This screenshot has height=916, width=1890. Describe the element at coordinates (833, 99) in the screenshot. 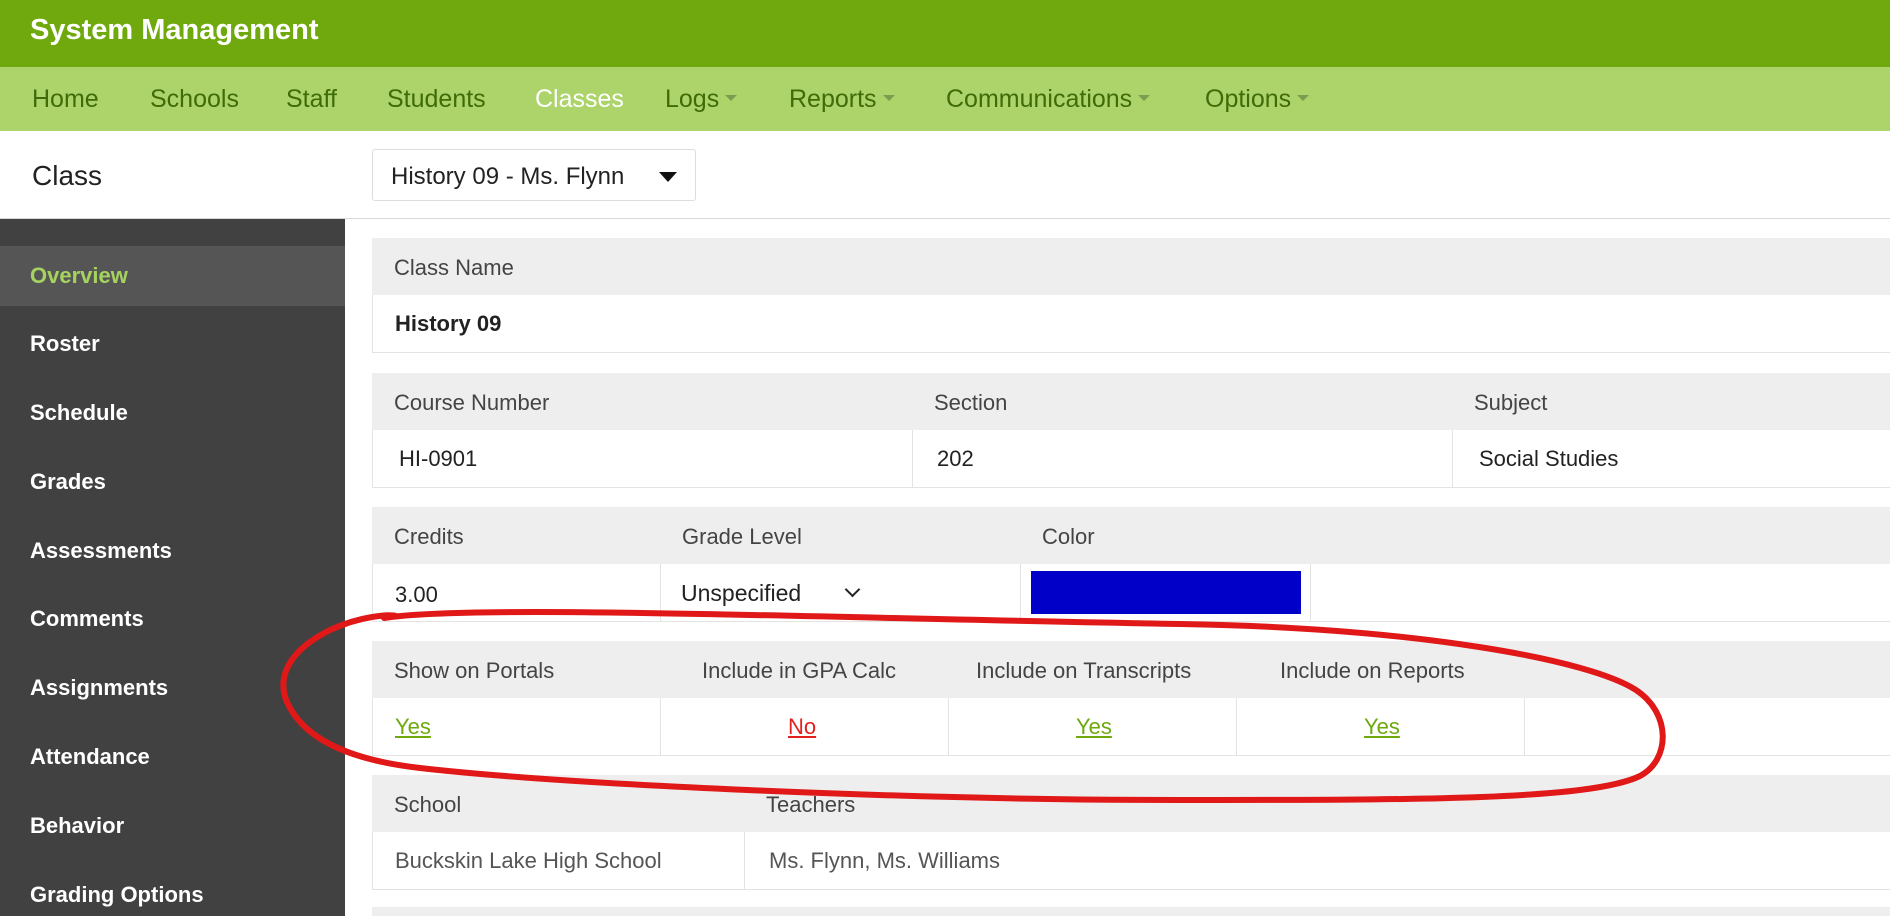

I see `nav-reports-label: Reports` at that location.